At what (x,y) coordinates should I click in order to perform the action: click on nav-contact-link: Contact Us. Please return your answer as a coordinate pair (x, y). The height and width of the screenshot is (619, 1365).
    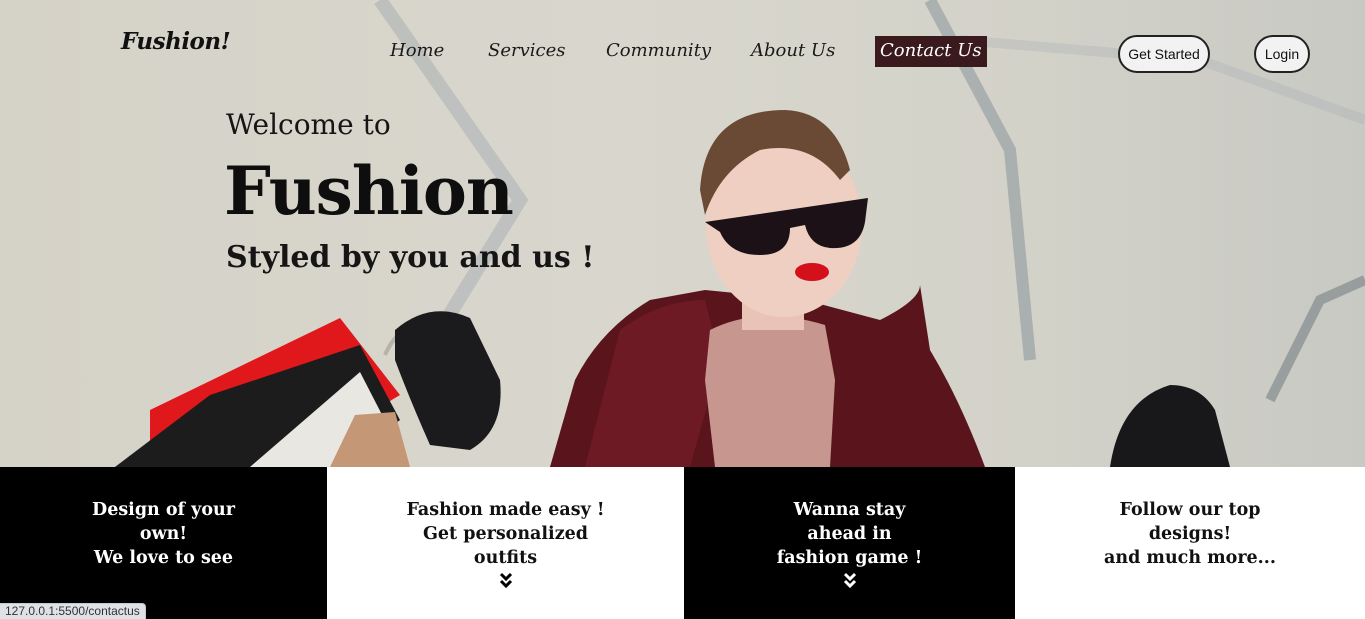
    Looking at the image, I should click on (931, 51).